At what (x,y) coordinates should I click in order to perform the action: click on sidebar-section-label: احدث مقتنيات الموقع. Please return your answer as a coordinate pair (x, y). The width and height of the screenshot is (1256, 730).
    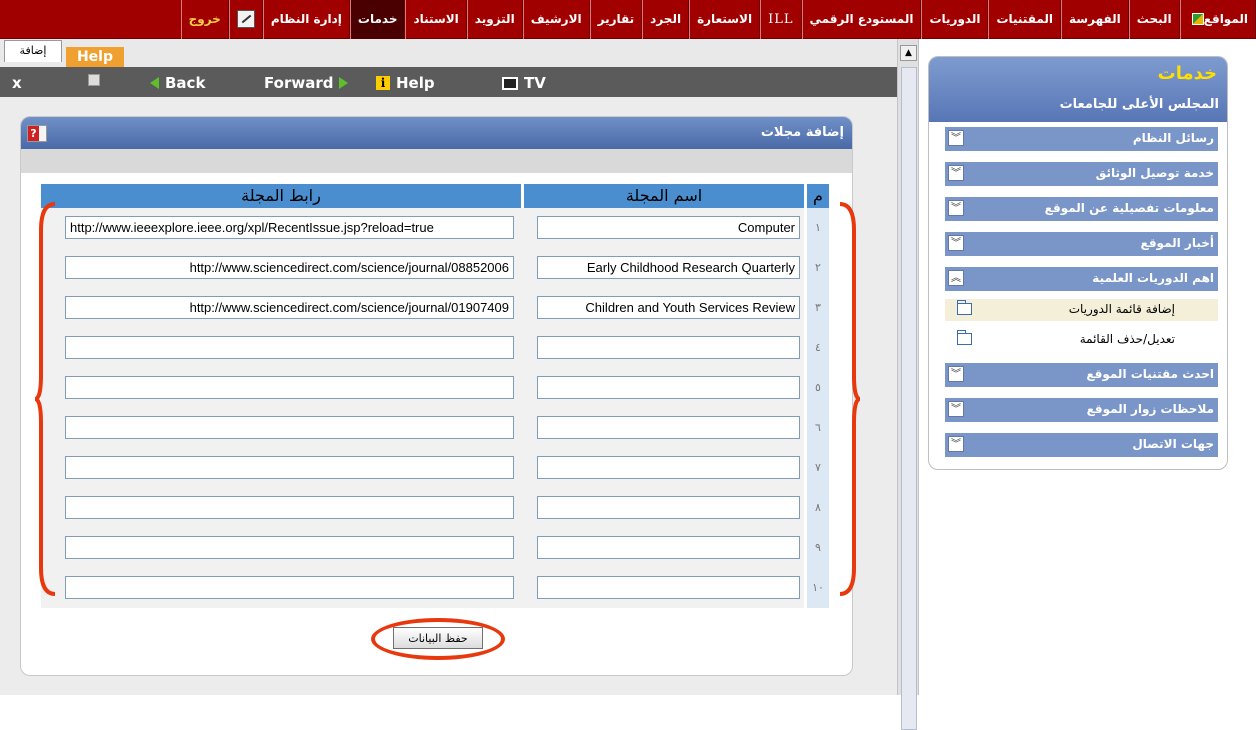
    Looking at the image, I should click on (1150, 374).